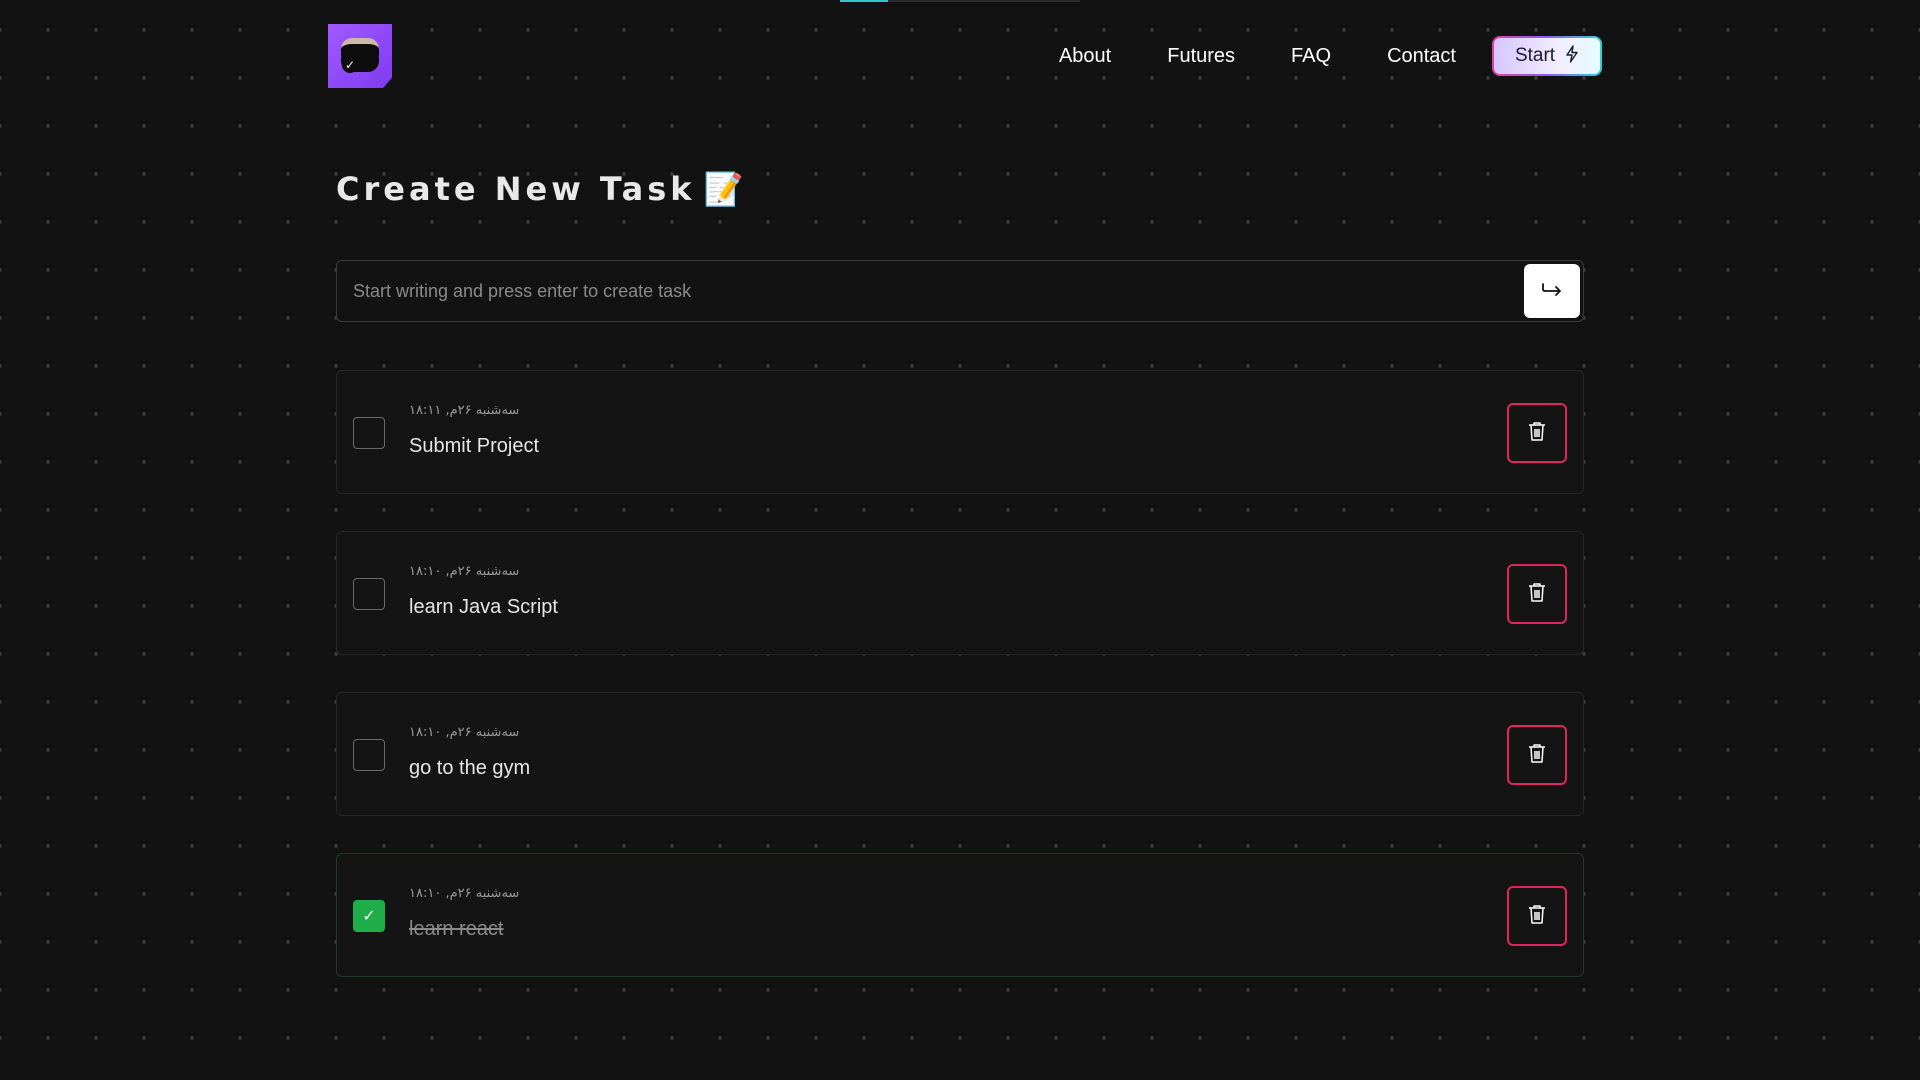 The width and height of the screenshot is (1920, 1080). What do you see at coordinates (360, 56) in the screenshot?
I see `todo-check-icon: ✓` at bounding box center [360, 56].